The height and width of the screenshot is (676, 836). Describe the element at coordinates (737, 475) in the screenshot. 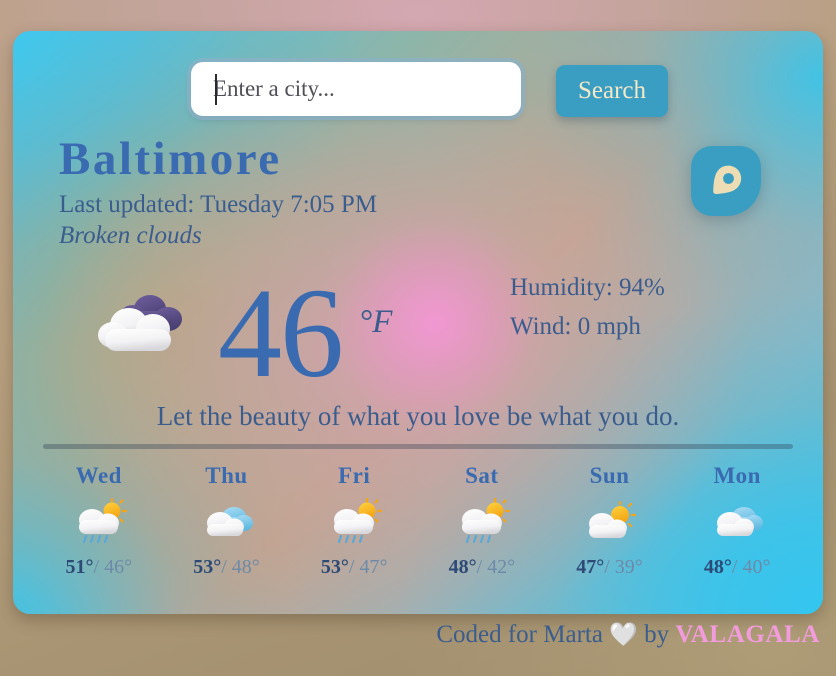

I see `forecast-day-name: Mon` at that location.